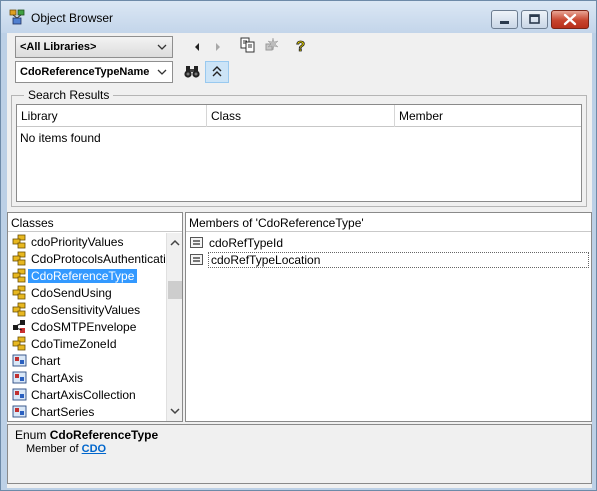  I want to click on maximize-icon, so click(534, 19).